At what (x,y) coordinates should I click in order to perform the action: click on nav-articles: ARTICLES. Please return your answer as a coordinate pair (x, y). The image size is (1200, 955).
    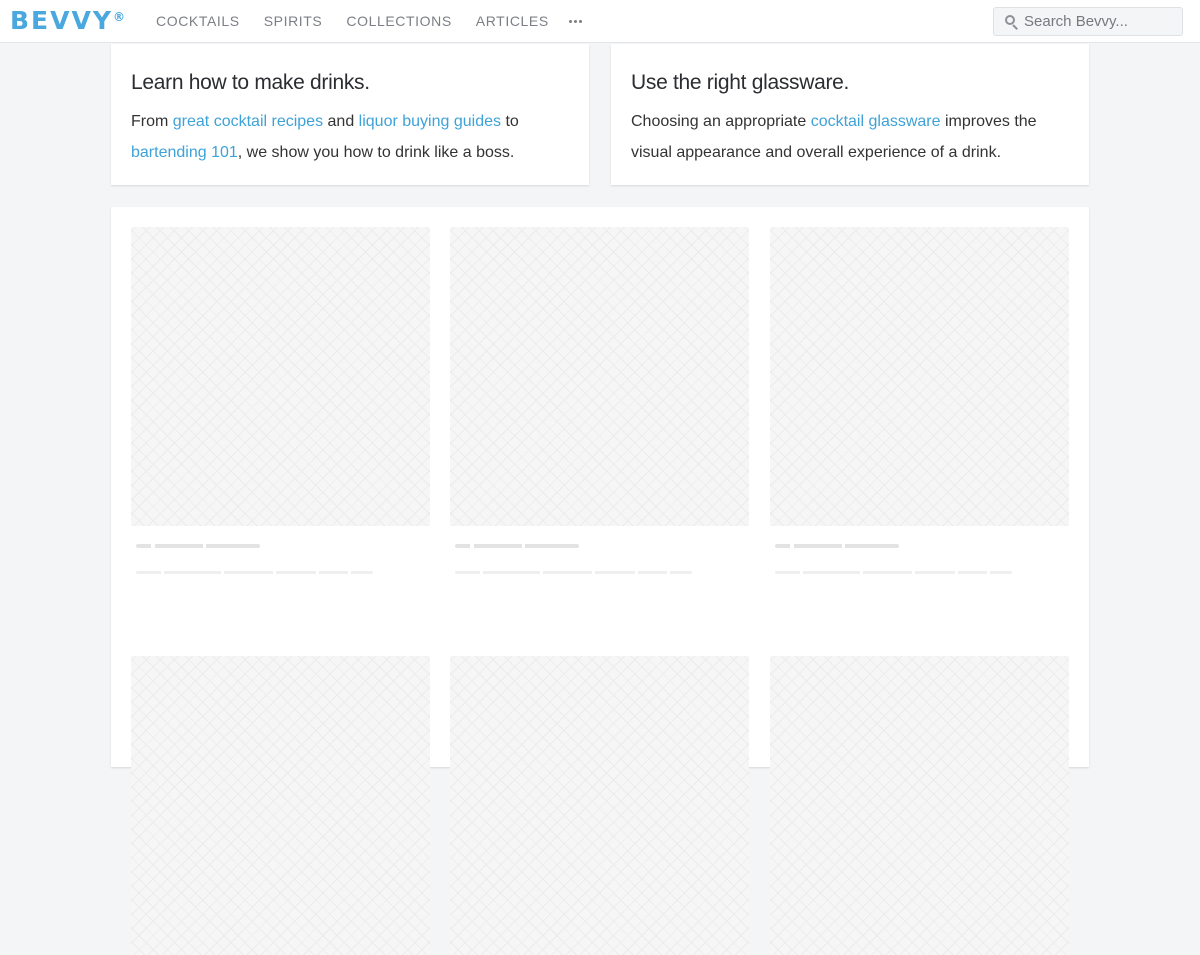
    Looking at the image, I should click on (512, 21).